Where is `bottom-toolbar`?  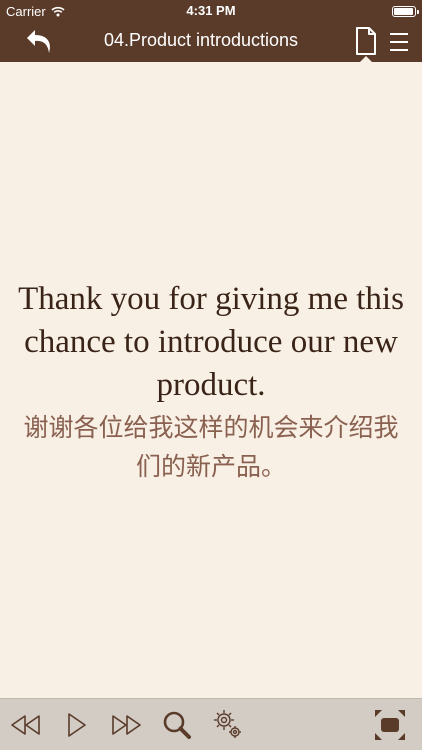 bottom-toolbar is located at coordinates (211, 724).